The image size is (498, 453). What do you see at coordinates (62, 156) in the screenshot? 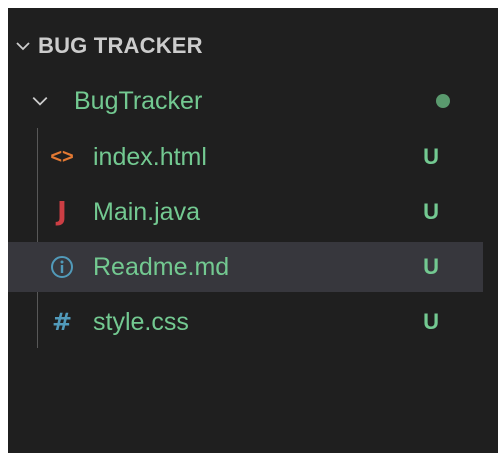
I see `html-code-icon: <>` at bounding box center [62, 156].